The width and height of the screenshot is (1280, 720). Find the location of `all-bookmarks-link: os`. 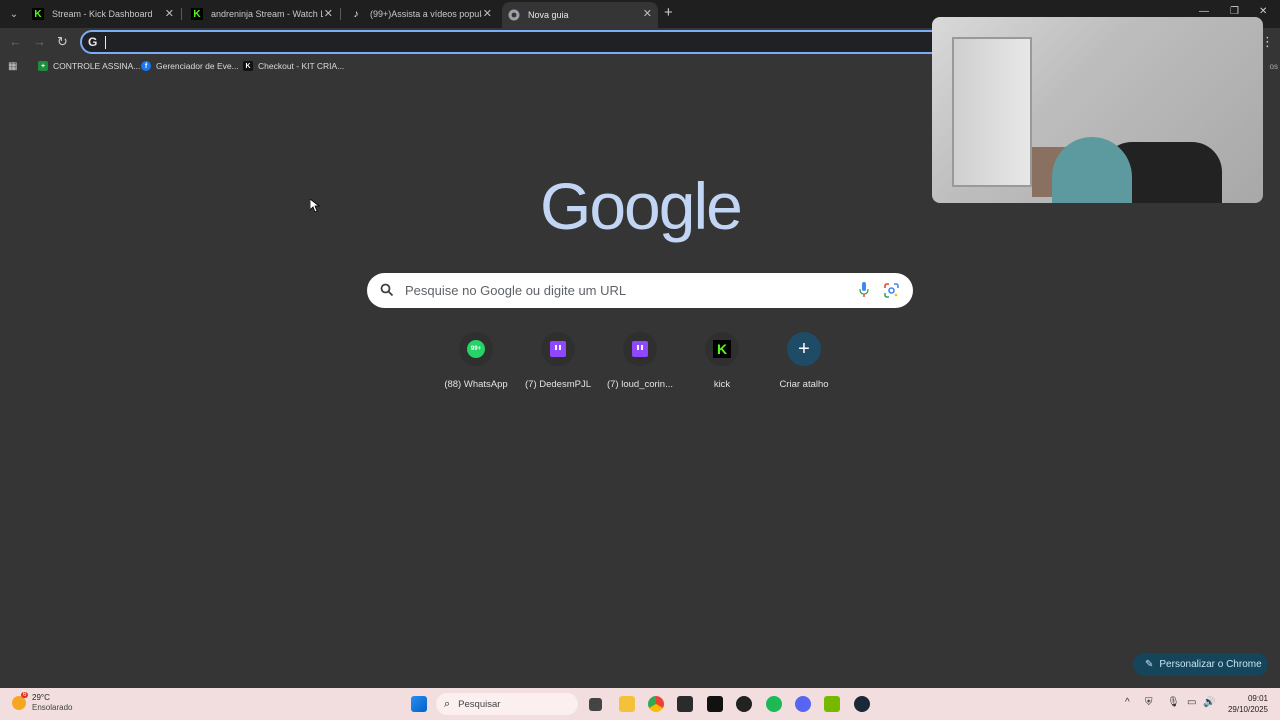

all-bookmarks-link: os is located at coordinates (1274, 66).